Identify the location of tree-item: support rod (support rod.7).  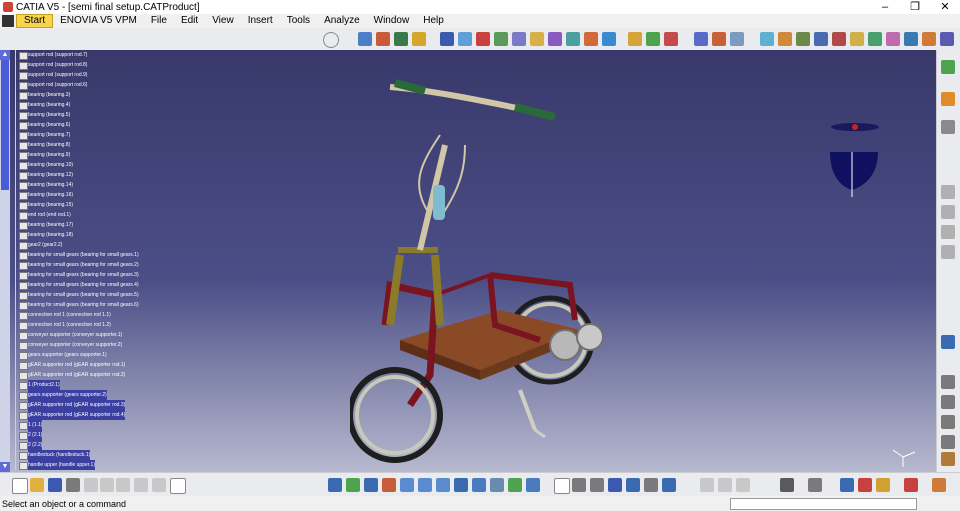
(91, 55).